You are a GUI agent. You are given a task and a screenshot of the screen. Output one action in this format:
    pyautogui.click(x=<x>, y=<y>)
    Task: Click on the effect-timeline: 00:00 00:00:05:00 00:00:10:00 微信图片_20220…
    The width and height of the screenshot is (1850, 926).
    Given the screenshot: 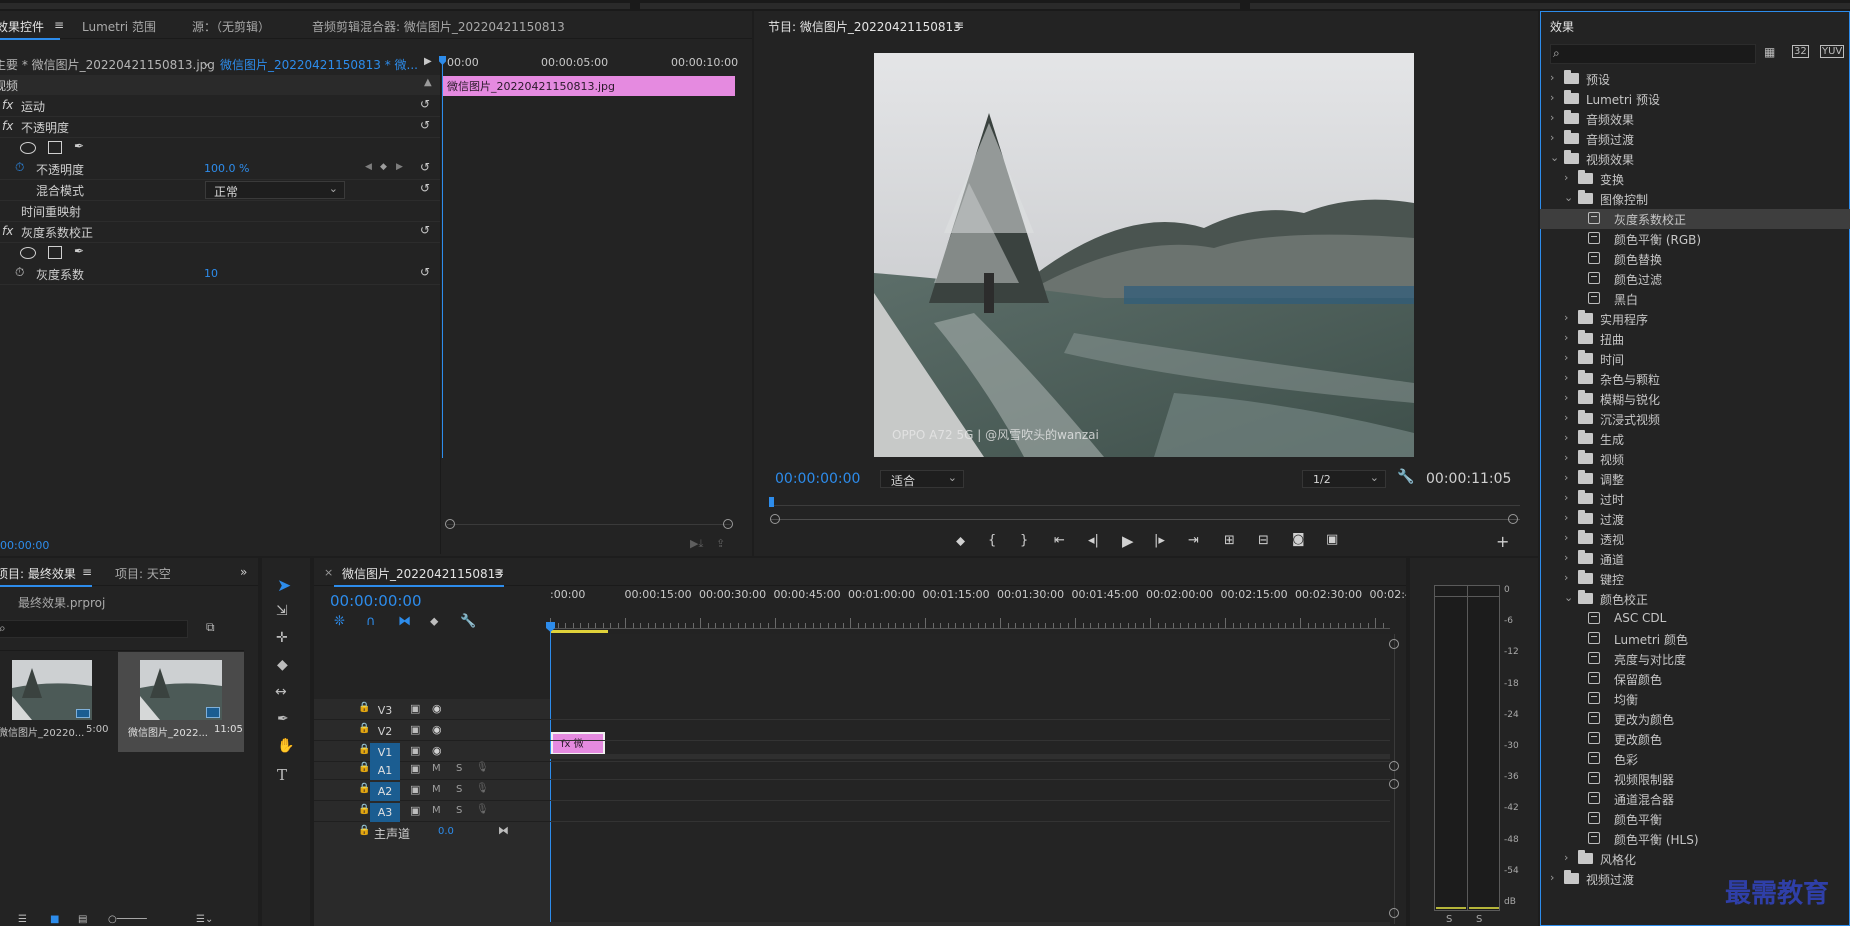 What is the action you would take?
    pyautogui.click(x=588, y=304)
    